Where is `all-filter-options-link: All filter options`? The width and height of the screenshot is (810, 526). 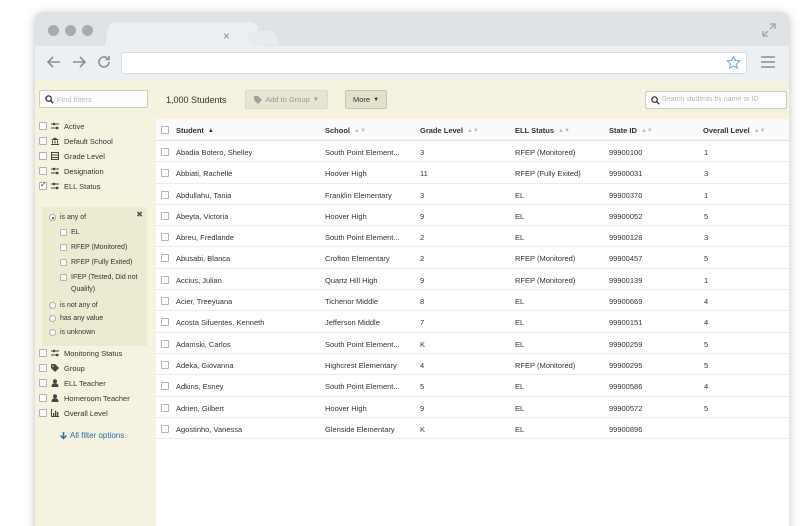 all-filter-options-link: All filter options is located at coordinates (92, 435).